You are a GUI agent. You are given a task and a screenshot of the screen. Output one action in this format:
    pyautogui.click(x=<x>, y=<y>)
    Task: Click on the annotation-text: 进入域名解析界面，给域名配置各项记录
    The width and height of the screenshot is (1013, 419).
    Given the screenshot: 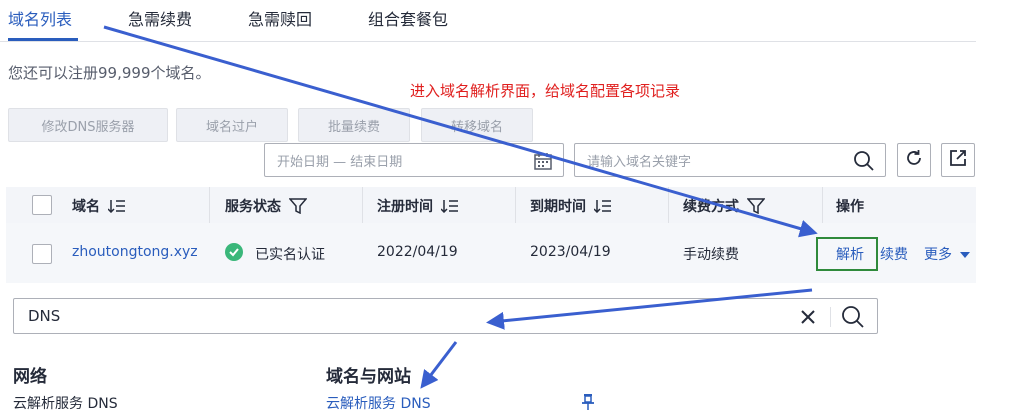 What is the action you would take?
    pyautogui.click(x=545, y=91)
    